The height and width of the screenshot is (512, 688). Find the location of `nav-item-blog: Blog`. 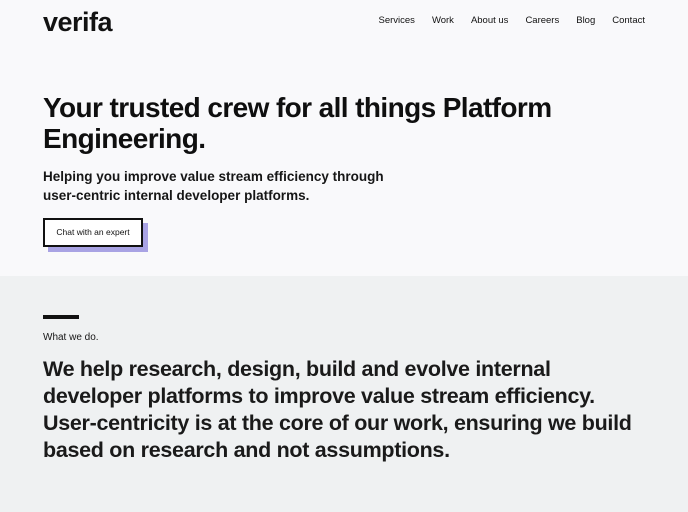

nav-item-blog: Blog is located at coordinates (585, 21).